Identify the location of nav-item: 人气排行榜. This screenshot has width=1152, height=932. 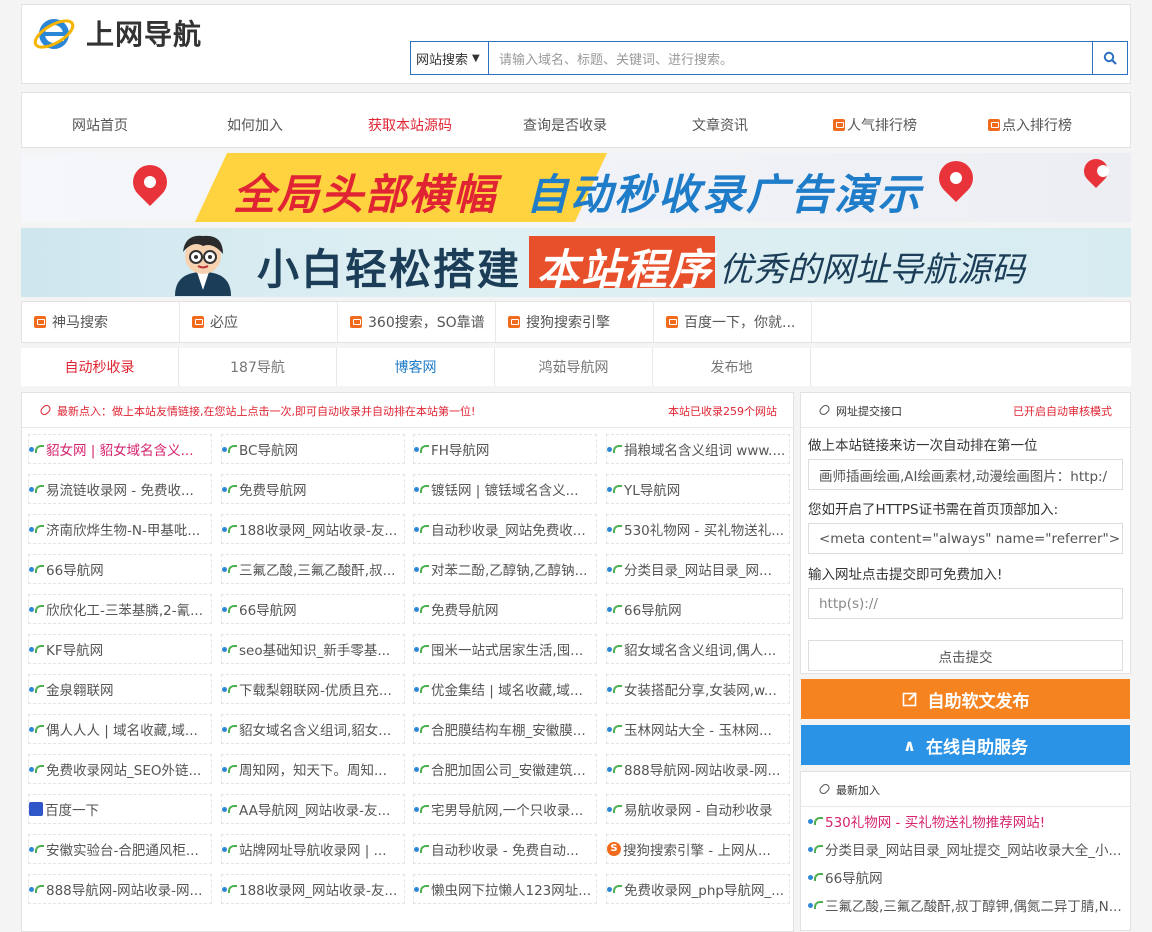
(875, 125).